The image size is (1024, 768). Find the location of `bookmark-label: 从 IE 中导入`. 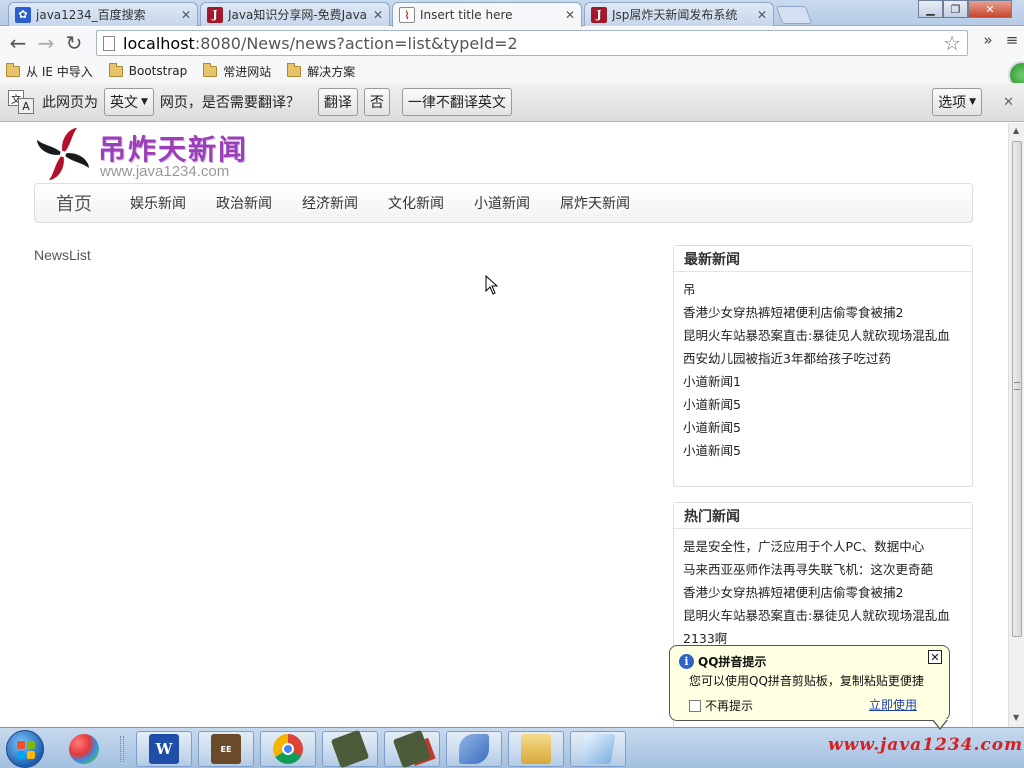

bookmark-label: 从 IE 中导入 is located at coordinates (59, 71).